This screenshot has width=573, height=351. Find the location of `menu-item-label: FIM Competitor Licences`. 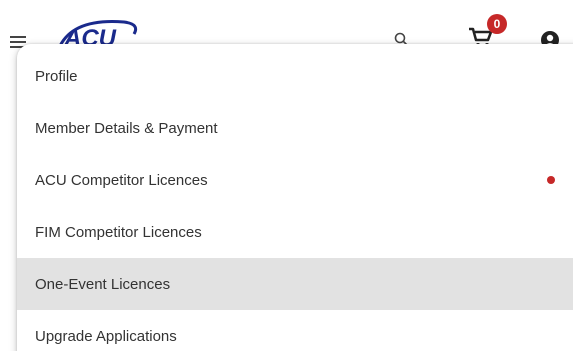

menu-item-label: FIM Competitor Licences is located at coordinates (118, 232).